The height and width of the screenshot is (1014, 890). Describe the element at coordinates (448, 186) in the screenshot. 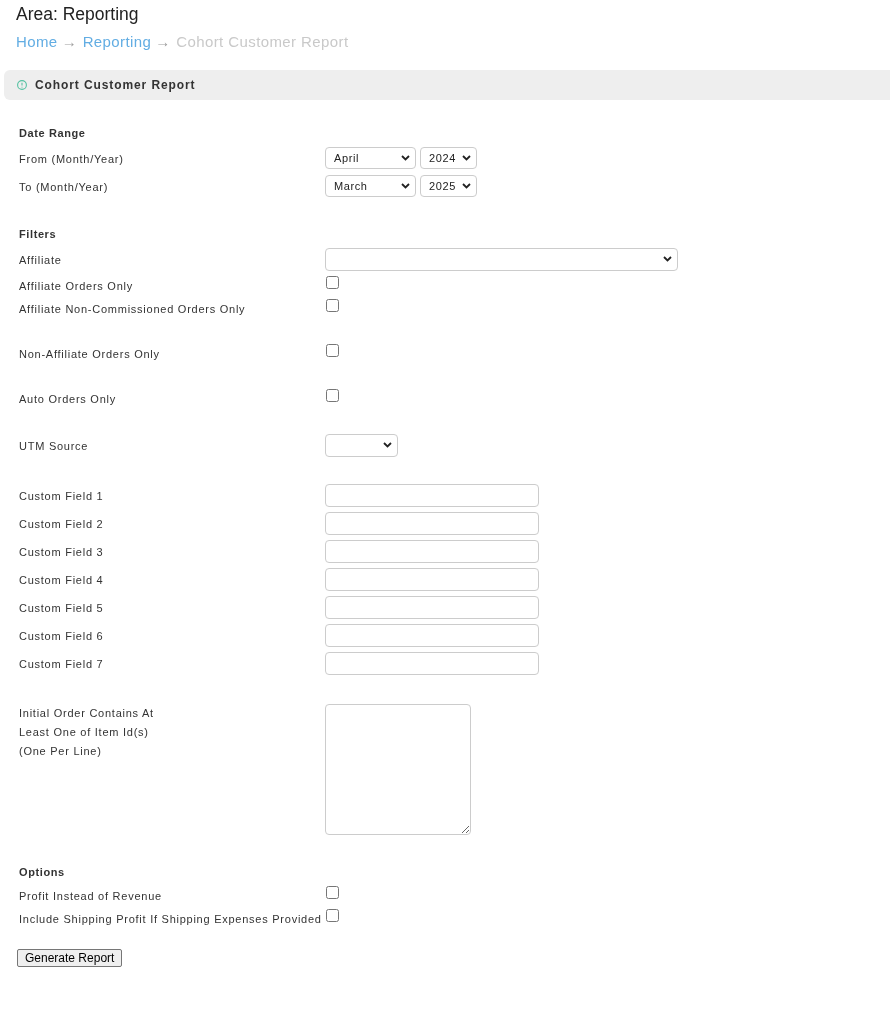

I see `year-select: 2025` at that location.